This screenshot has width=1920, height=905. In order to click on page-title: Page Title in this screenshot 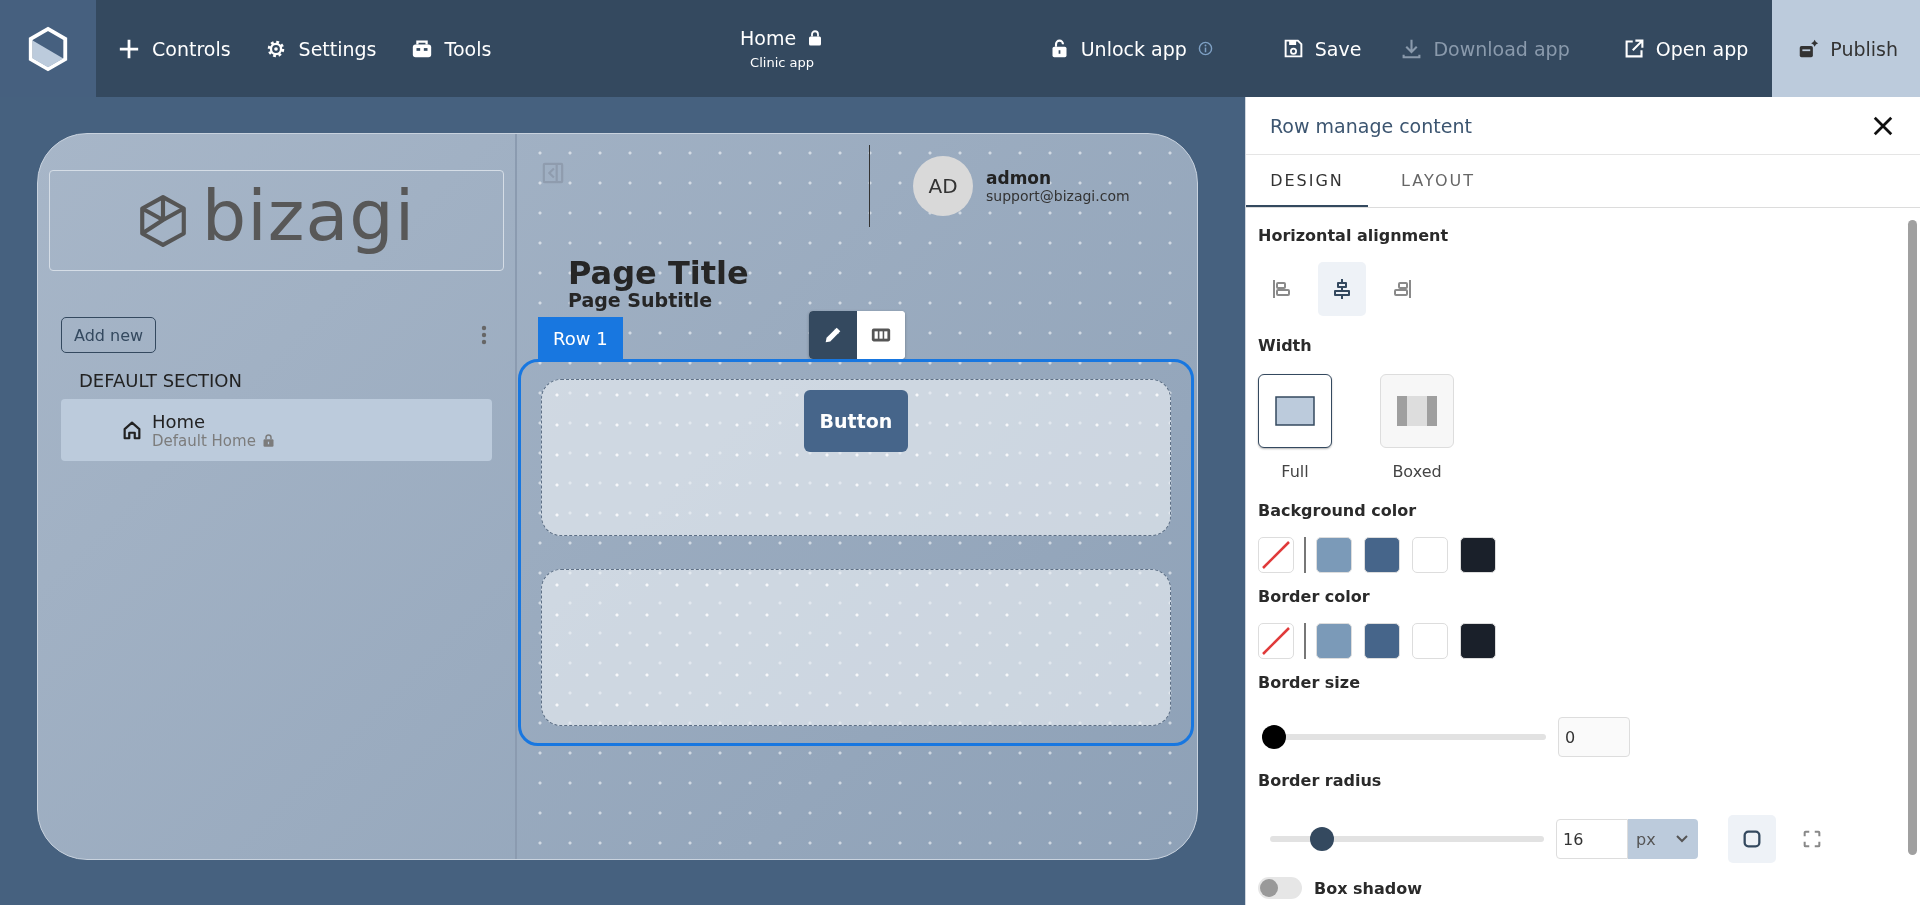, I will do `click(658, 274)`.